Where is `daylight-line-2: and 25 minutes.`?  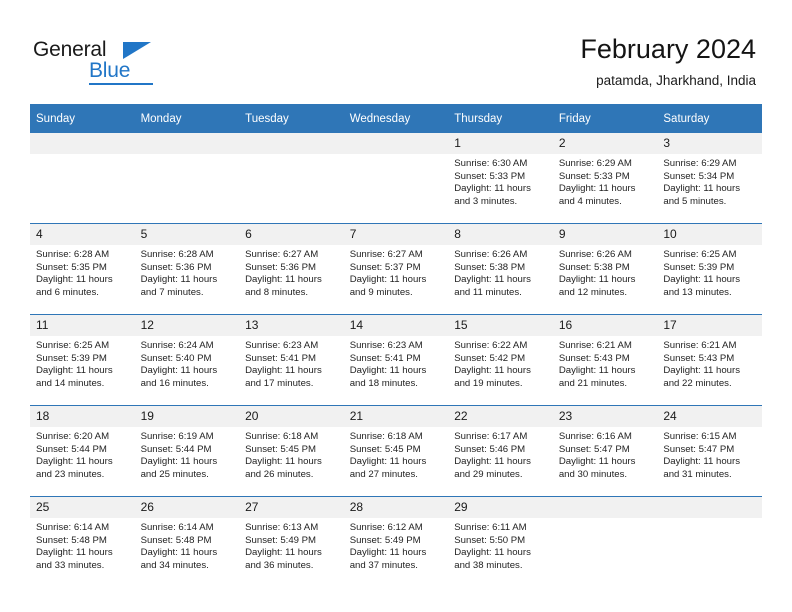
daylight-line-2: and 25 minutes. is located at coordinates (174, 474).